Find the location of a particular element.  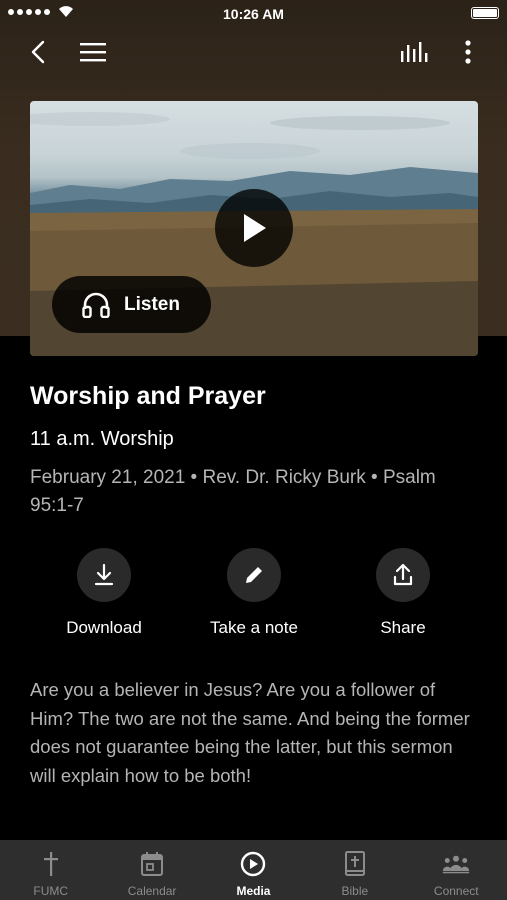

take-note-button: Take a note is located at coordinates (254, 593).